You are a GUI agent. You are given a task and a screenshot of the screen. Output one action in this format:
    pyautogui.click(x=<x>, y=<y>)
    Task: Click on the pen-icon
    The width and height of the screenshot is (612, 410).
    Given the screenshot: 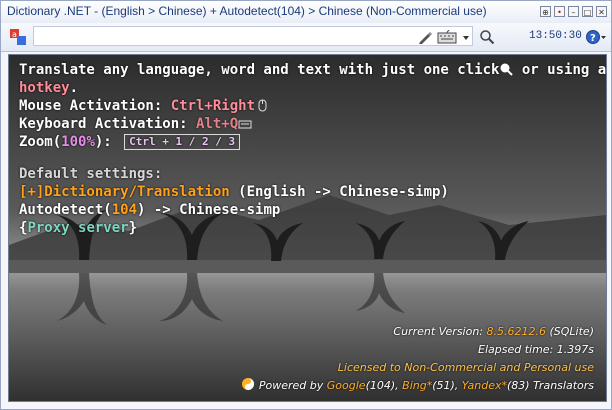 What is the action you would take?
    pyautogui.click(x=425, y=37)
    